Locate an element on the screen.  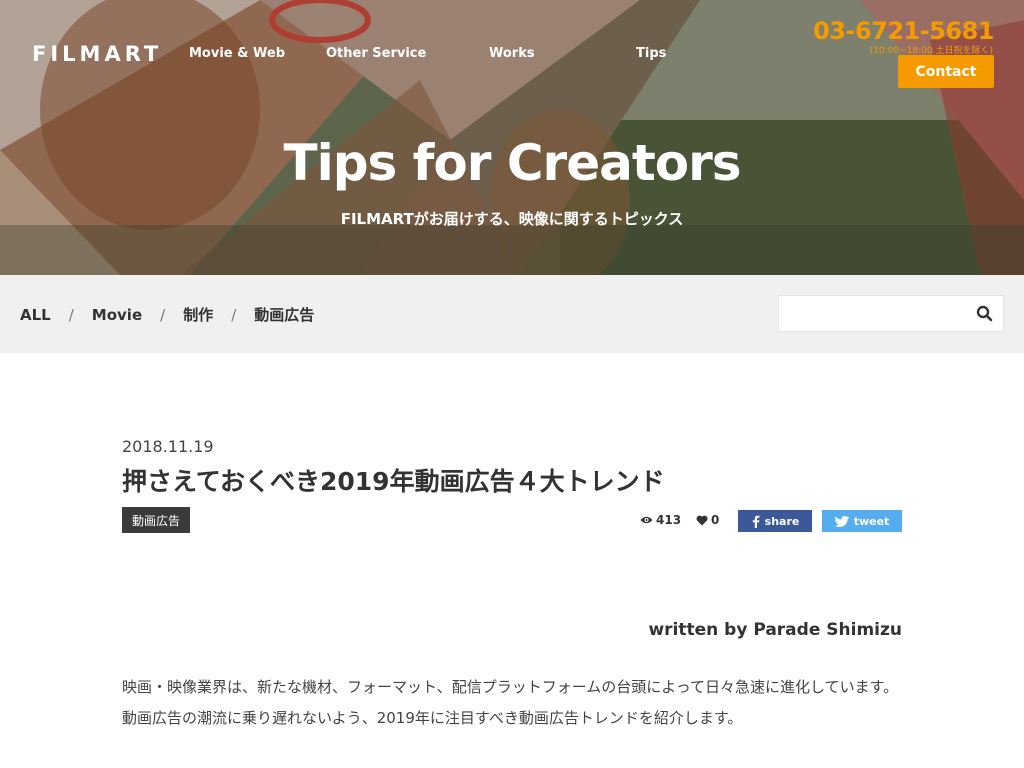
article-author: written by Parade Shimizu is located at coordinates (775, 630).